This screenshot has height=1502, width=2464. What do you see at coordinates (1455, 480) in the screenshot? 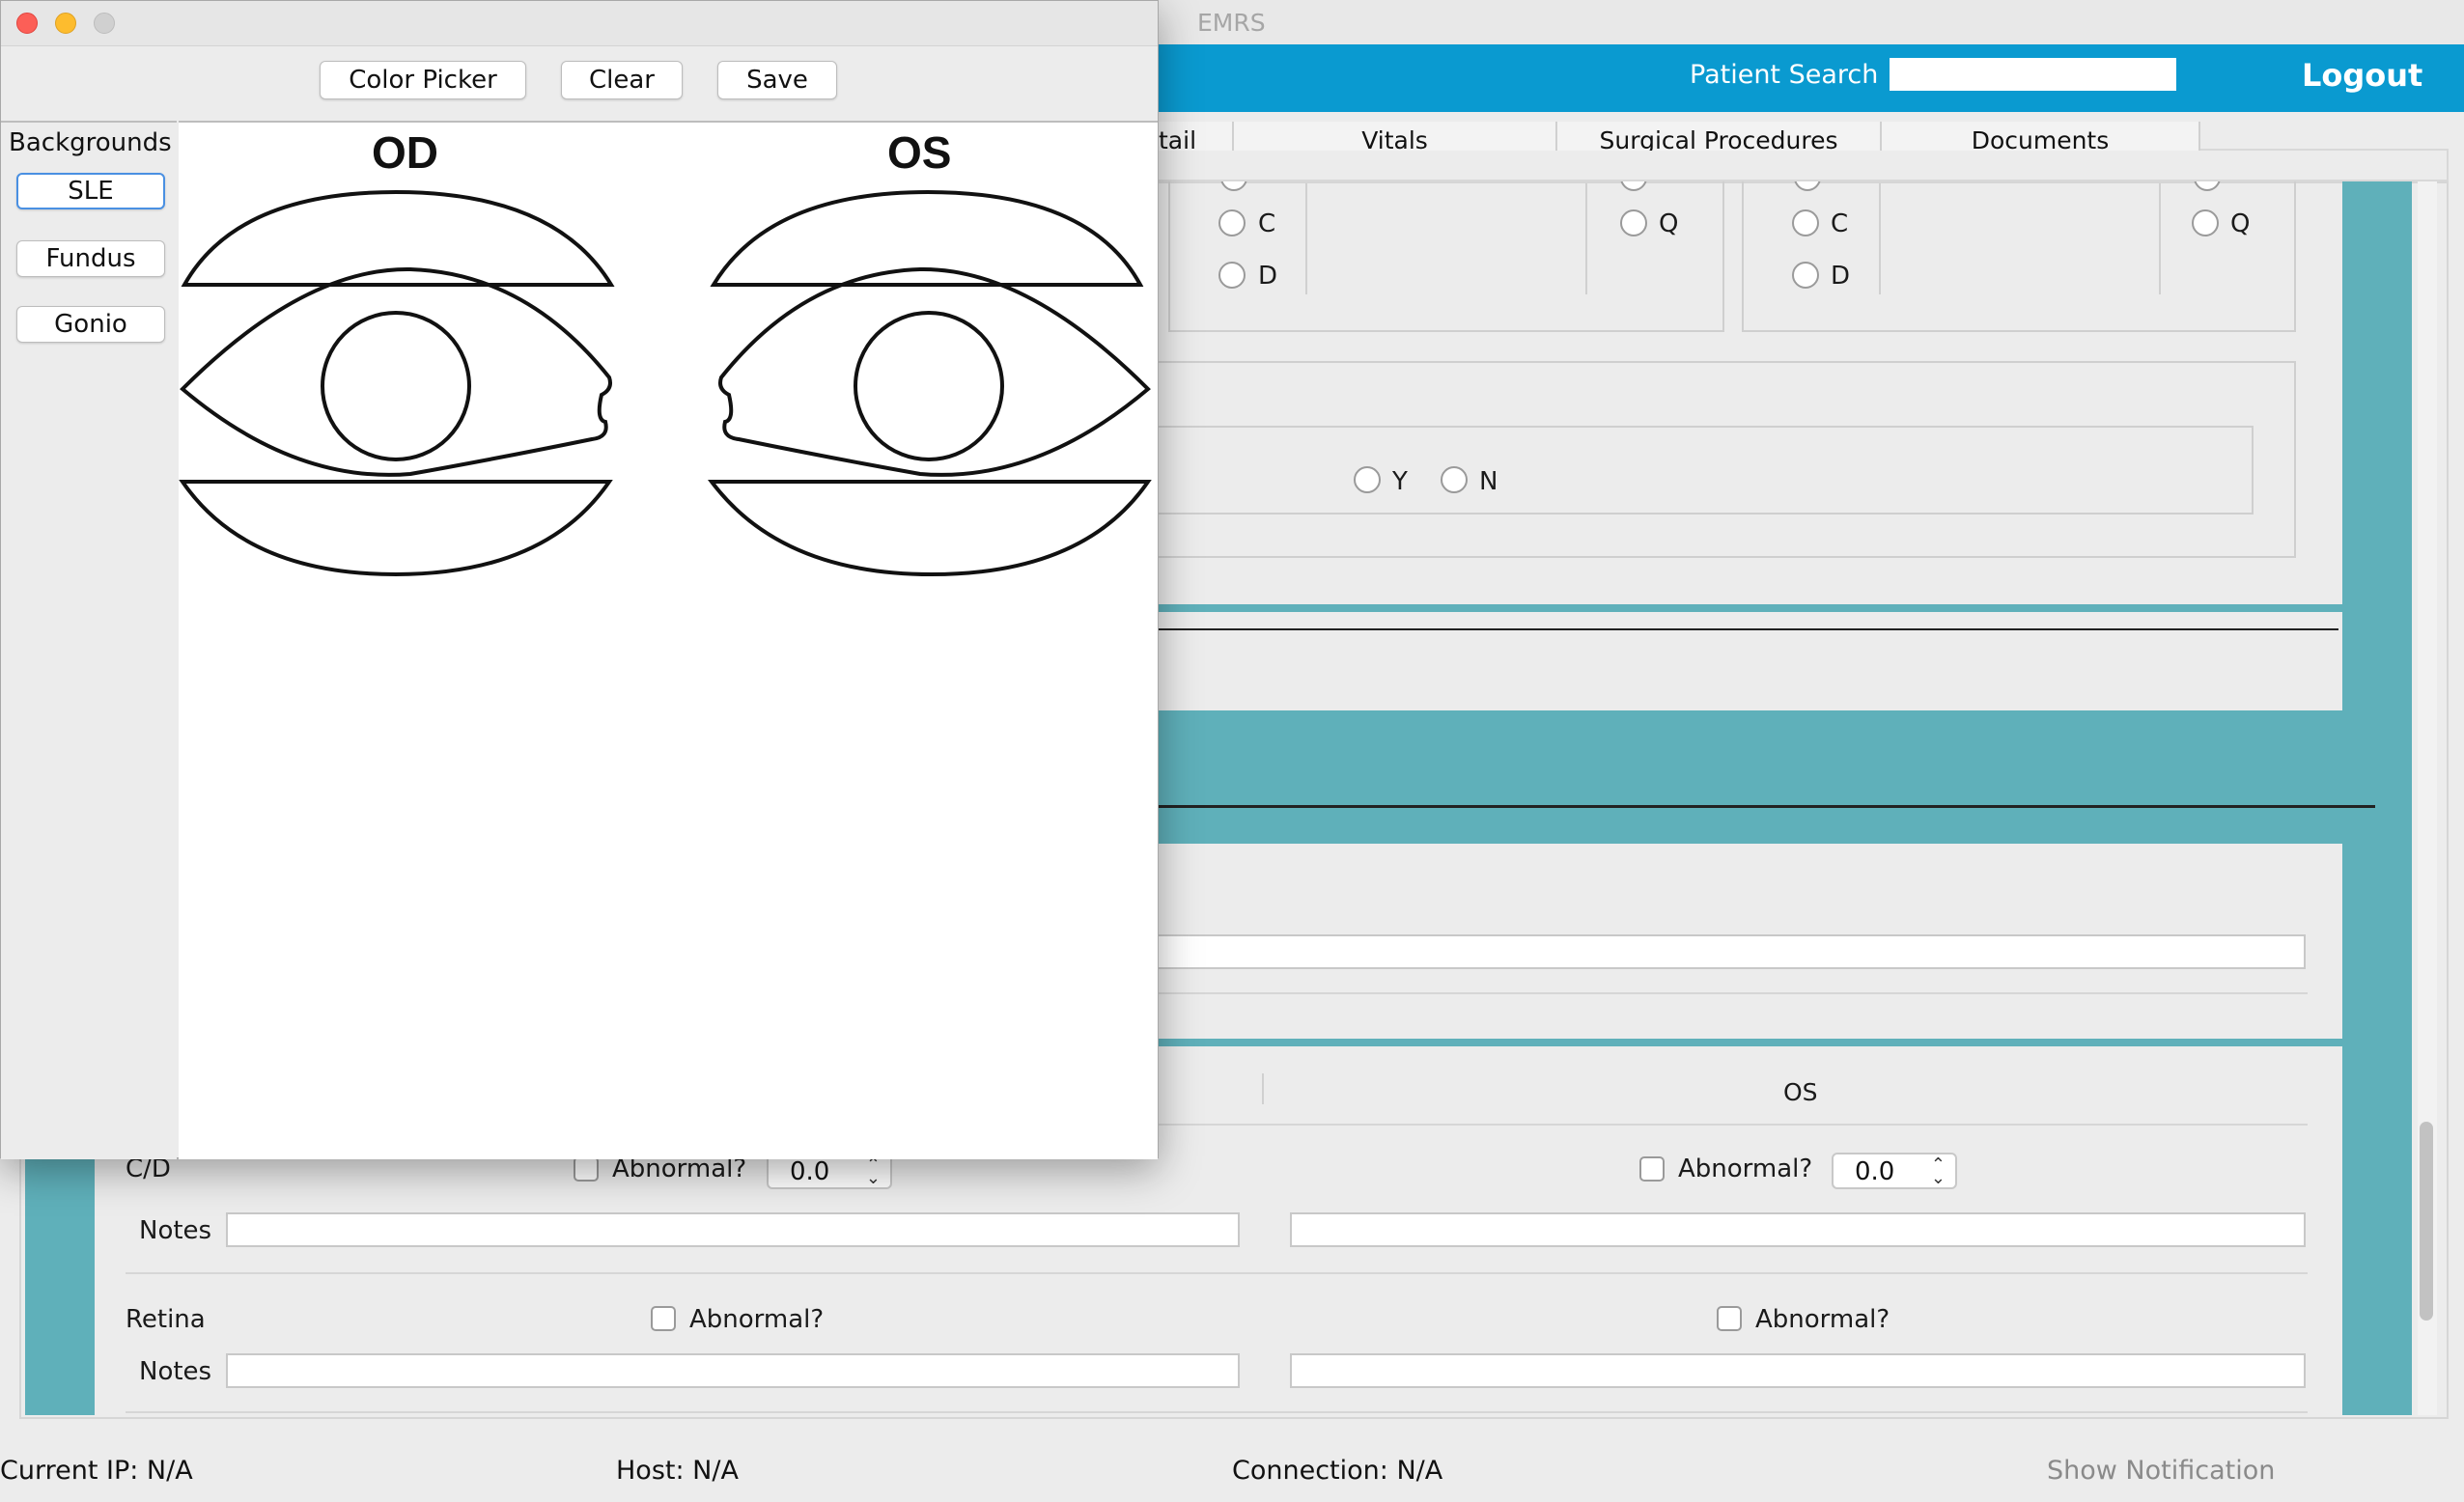
I see `radio-no` at bounding box center [1455, 480].